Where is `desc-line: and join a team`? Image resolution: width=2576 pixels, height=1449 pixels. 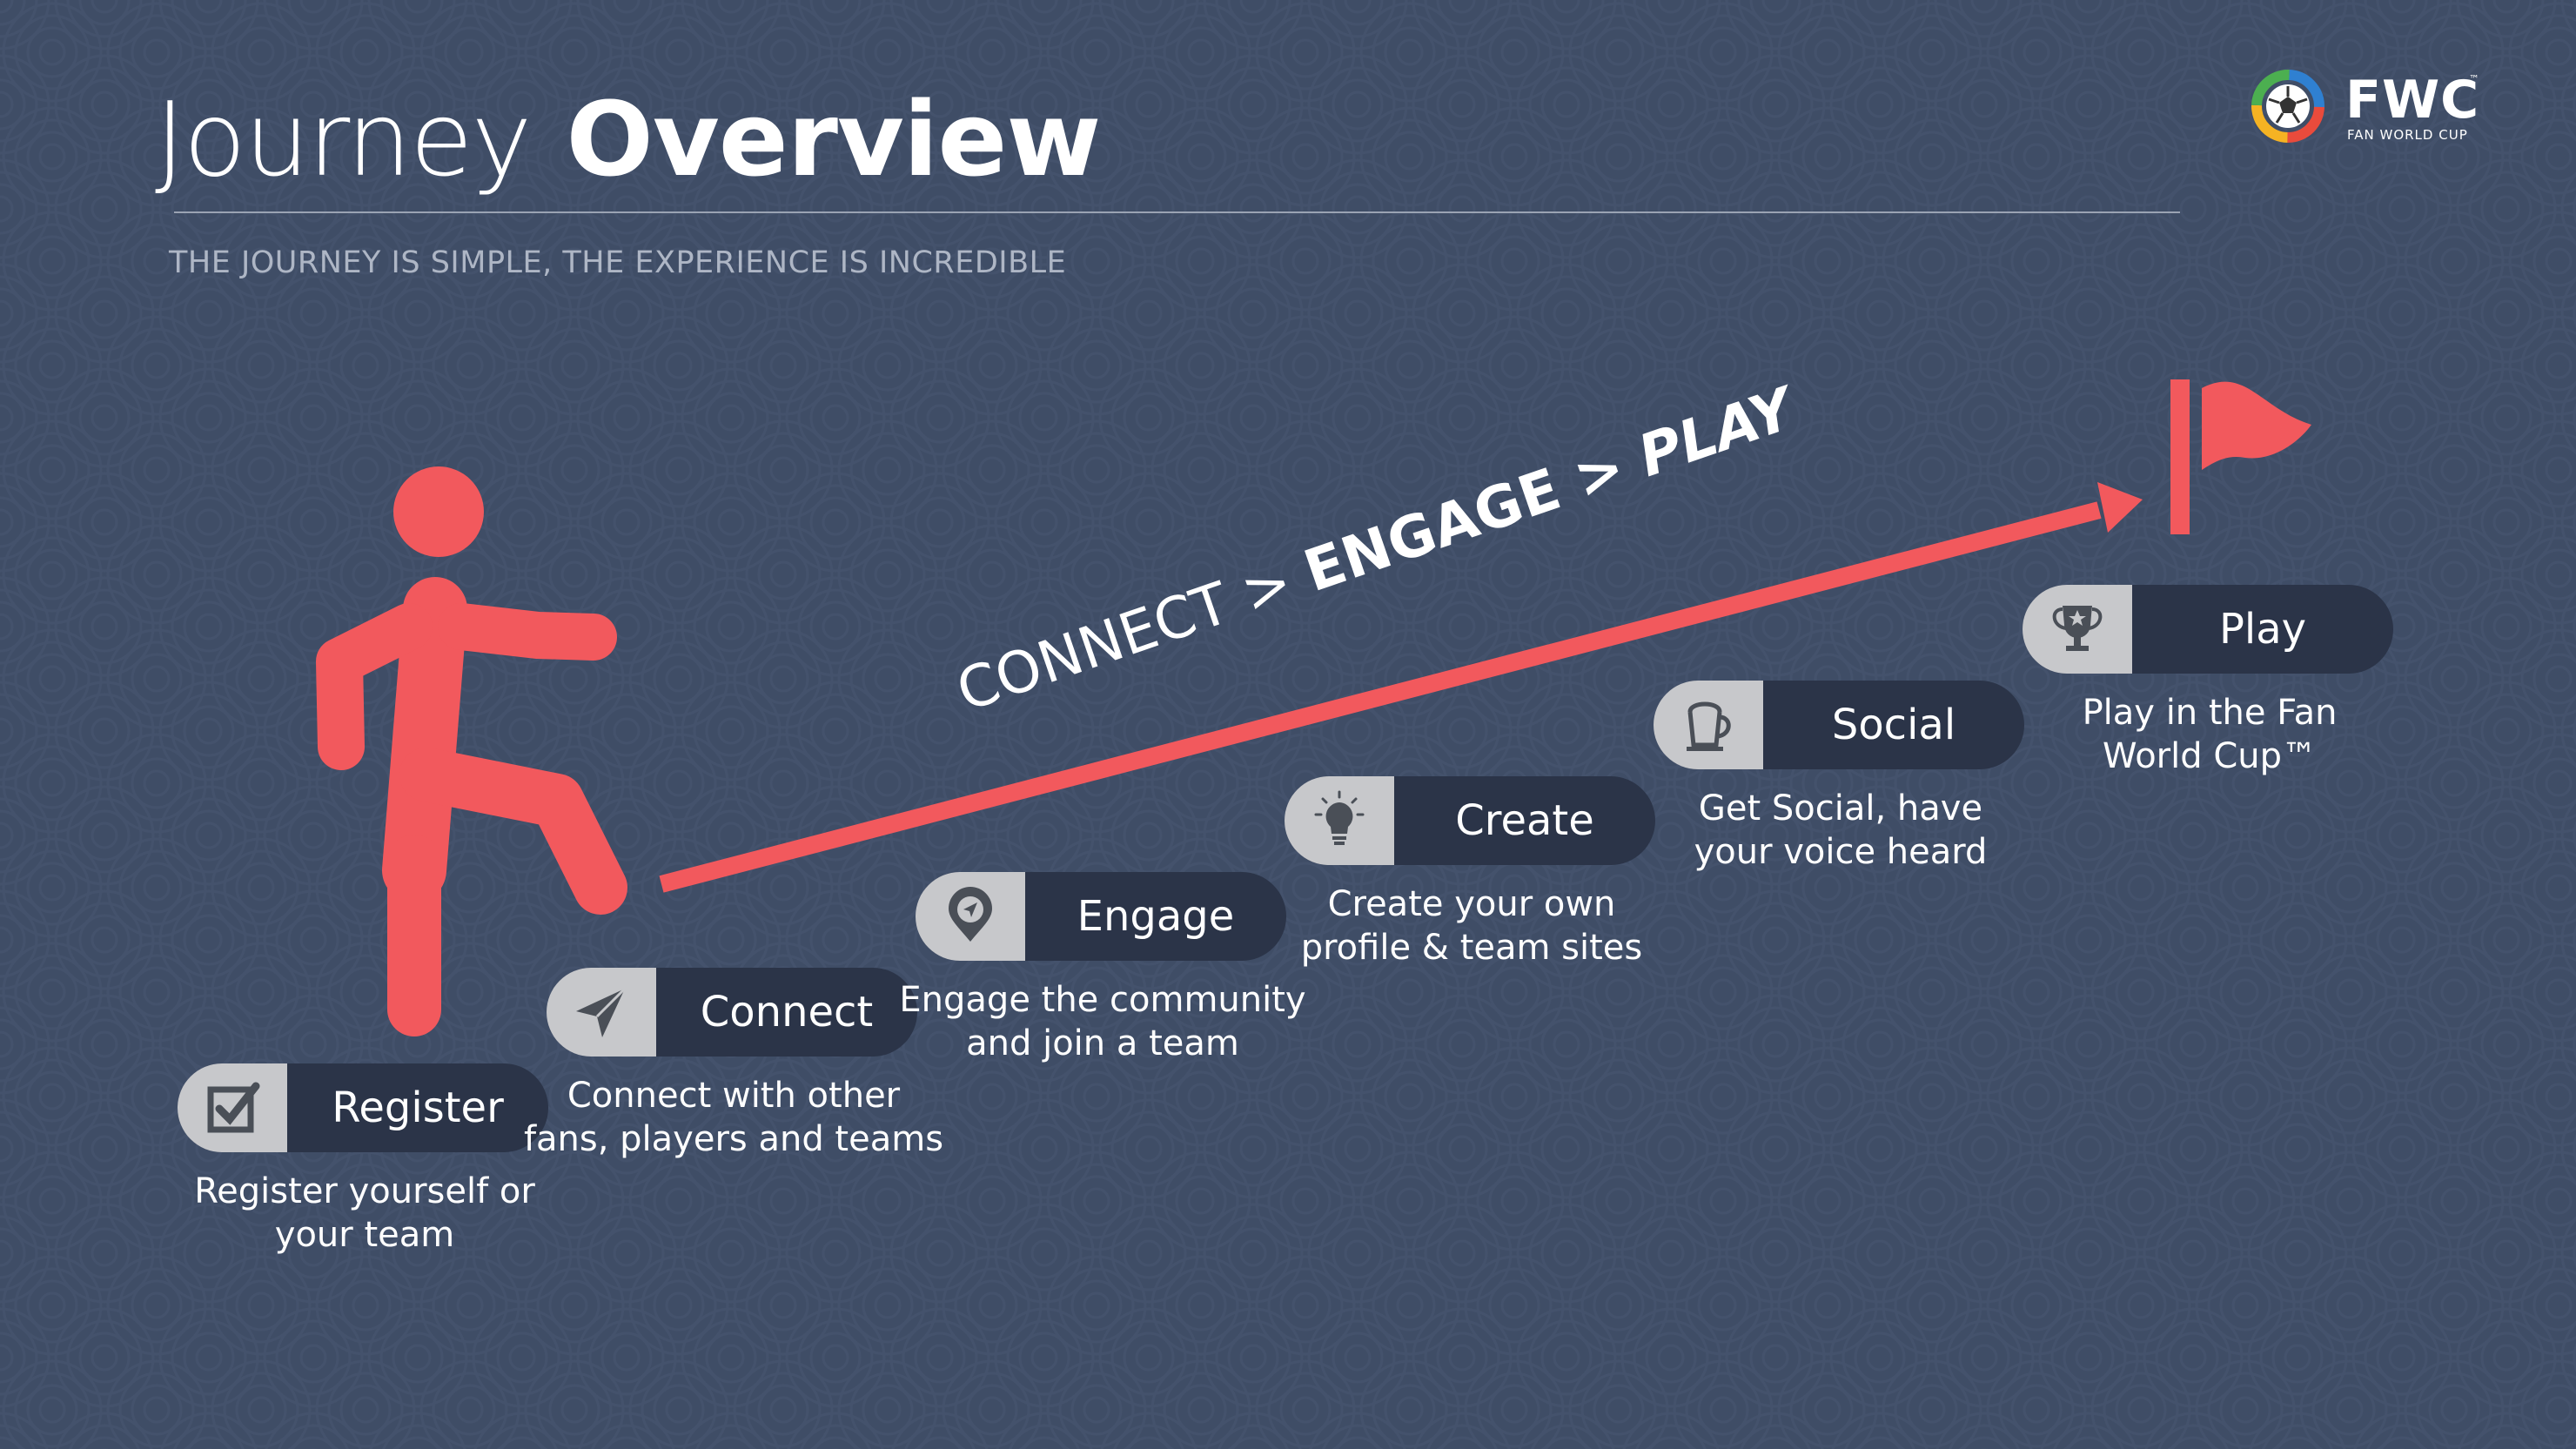 desc-line: and join a team is located at coordinates (1102, 1043).